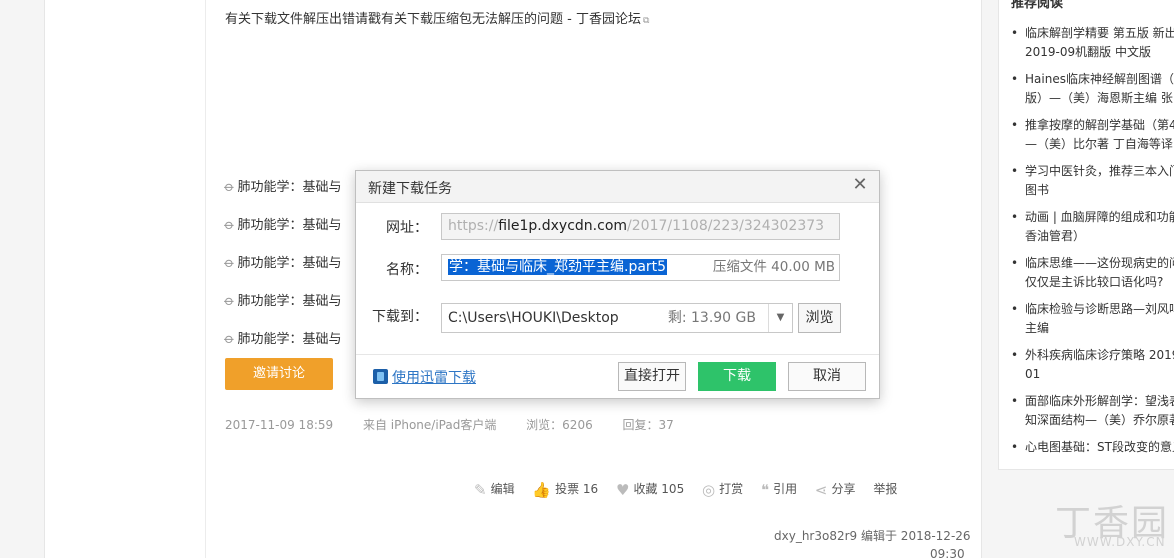  What do you see at coordinates (410, 189) in the screenshot?
I see `dialog-title: 新建下载任务` at bounding box center [410, 189].